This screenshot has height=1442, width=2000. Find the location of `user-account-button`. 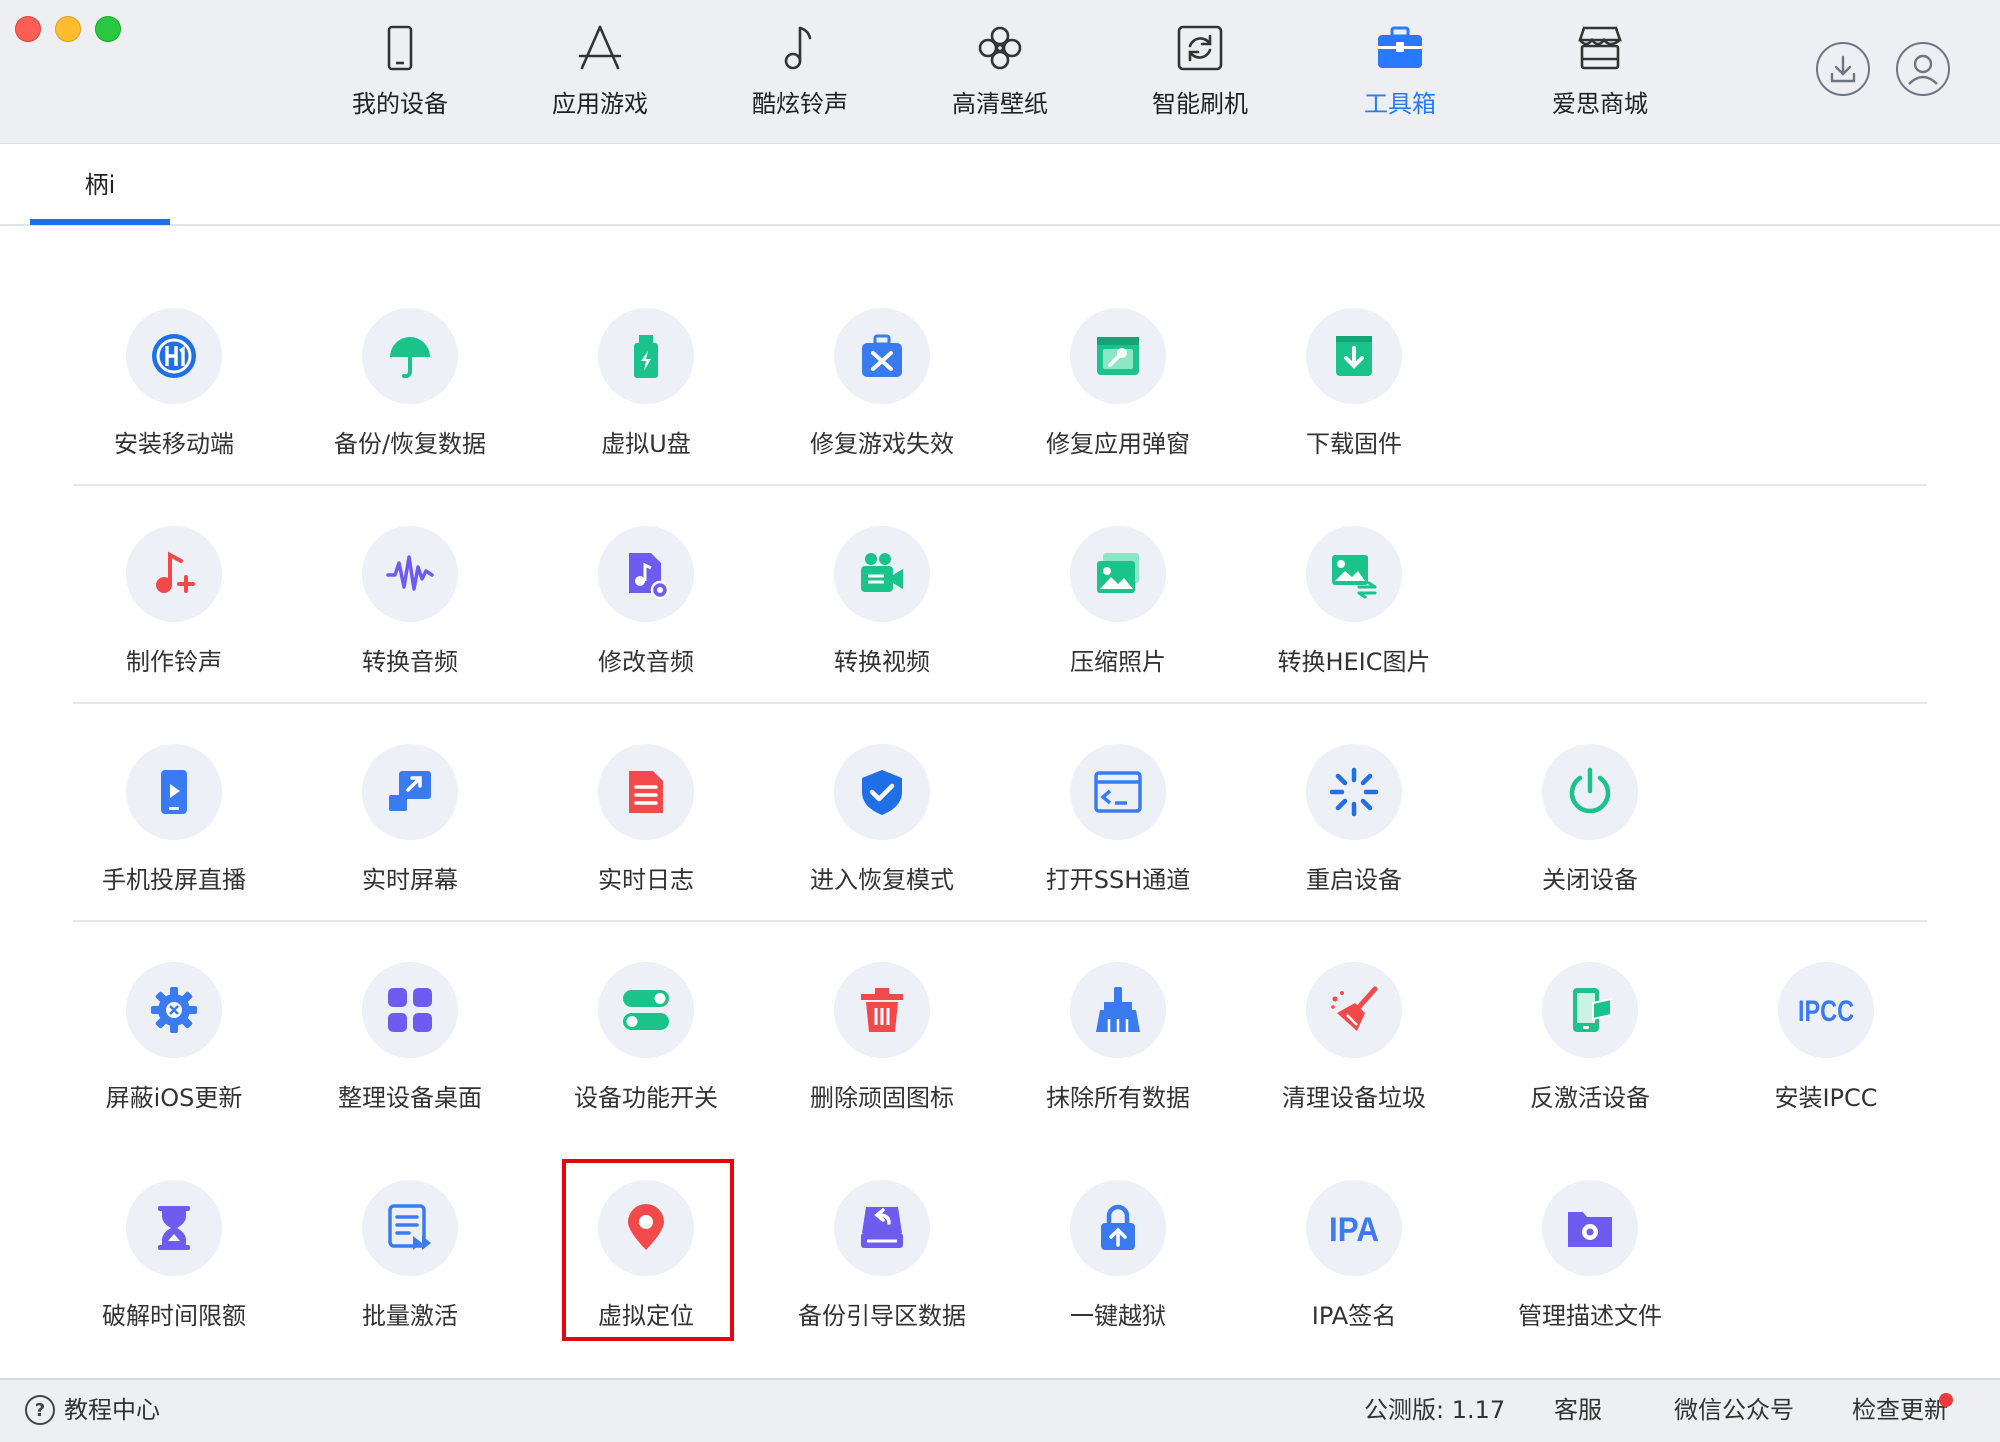

user-account-button is located at coordinates (1923, 69).